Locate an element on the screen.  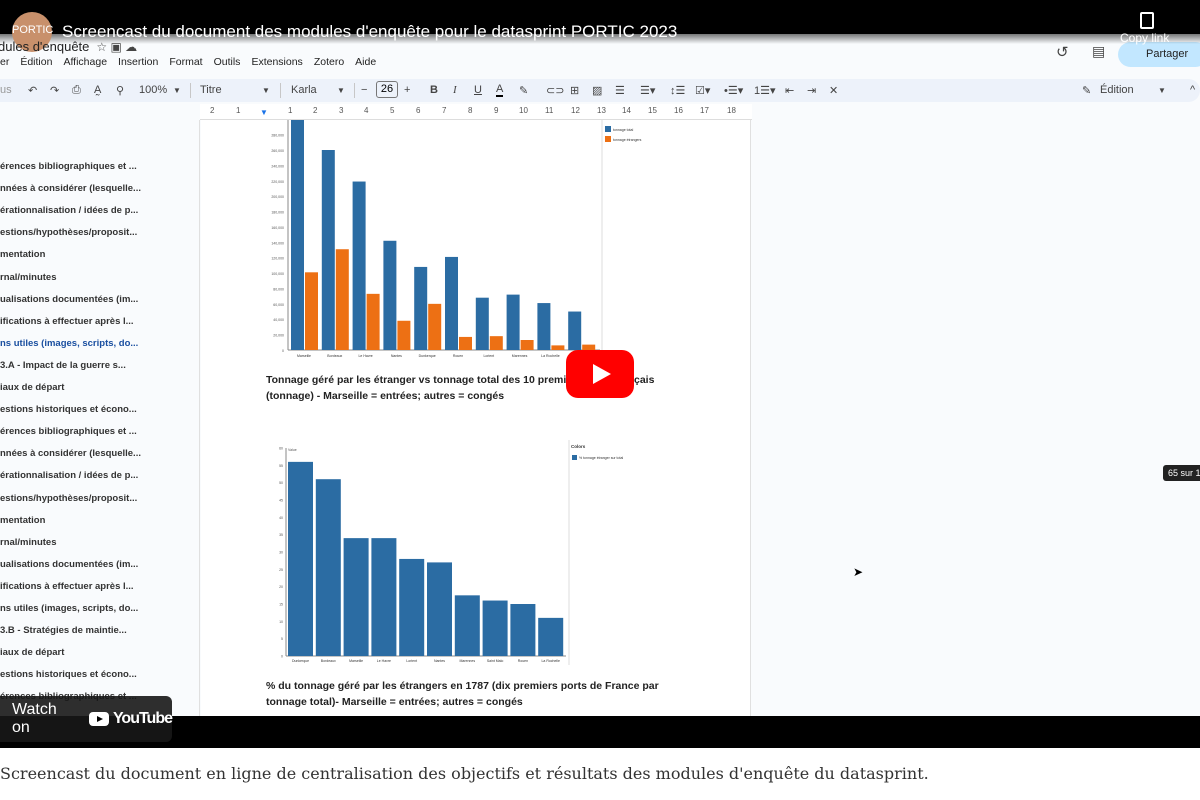
copy-link-label: Copy link is located at coordinates (1144, 38).